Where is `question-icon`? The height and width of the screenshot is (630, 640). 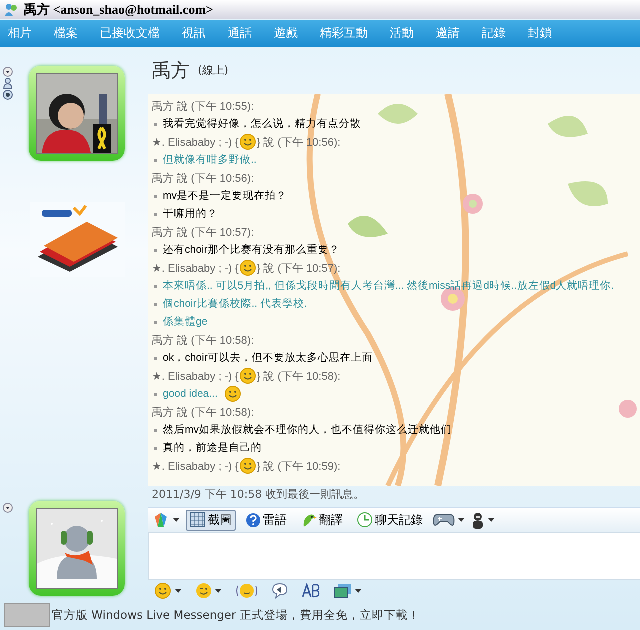
question-icon is located at coordinates (253, 520).